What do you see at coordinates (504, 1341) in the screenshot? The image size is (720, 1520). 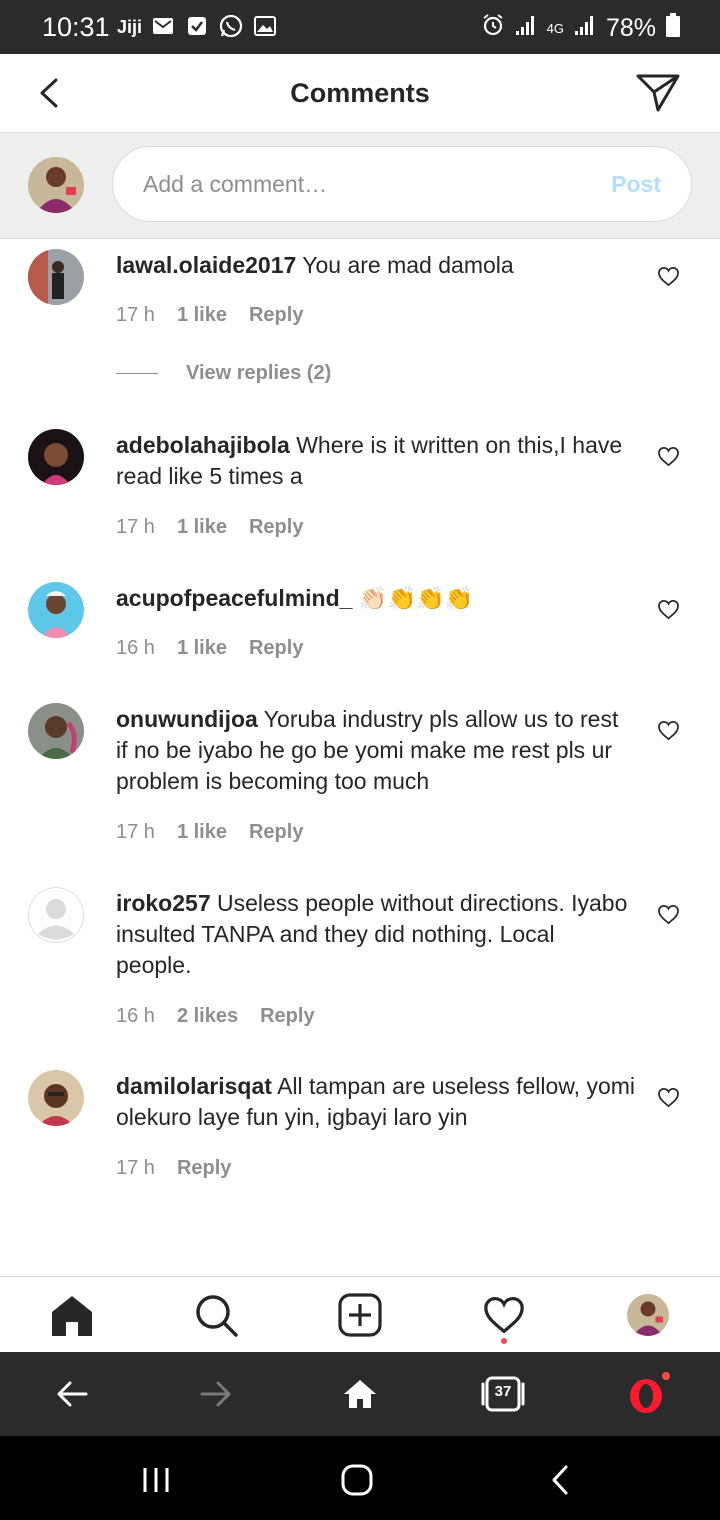 I see `notification-dot` at bounding box center [504, 1341].